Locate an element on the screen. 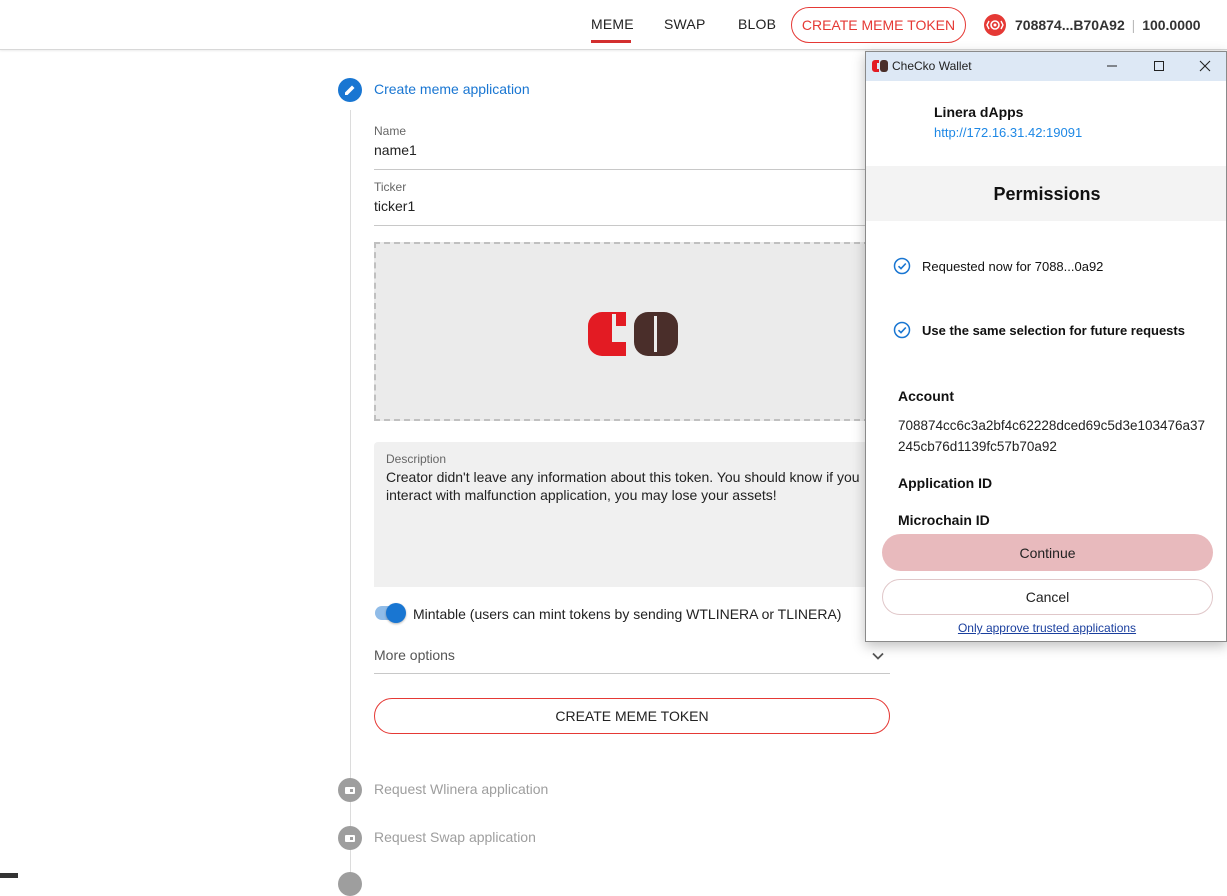  dapp-name: Linera dApps is located at coordinates (979, 112).